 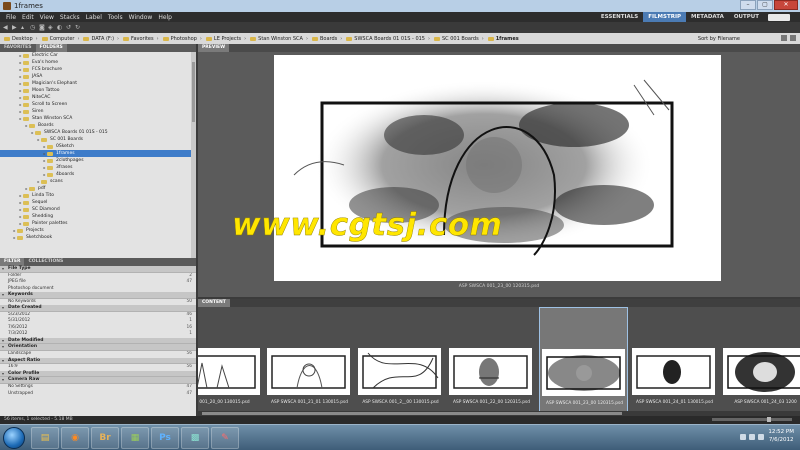 I want to click on breadcrumb-item: LE Projects ›, so click(x=225, y=39).